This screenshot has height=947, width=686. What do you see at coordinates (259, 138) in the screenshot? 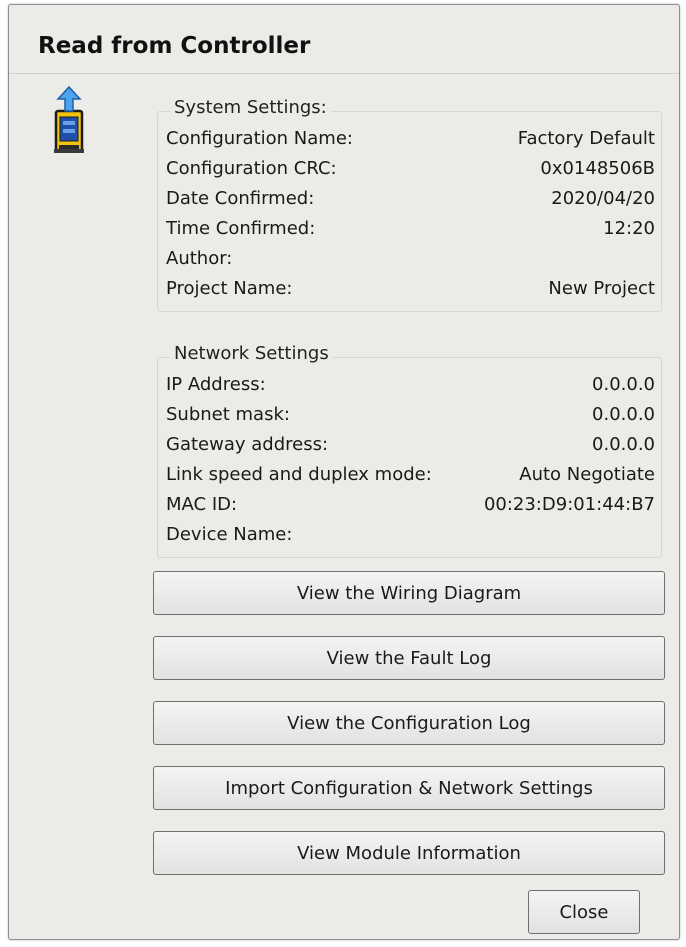
I see `row-label: Configuration Name:` at bounding box center [259, 138].